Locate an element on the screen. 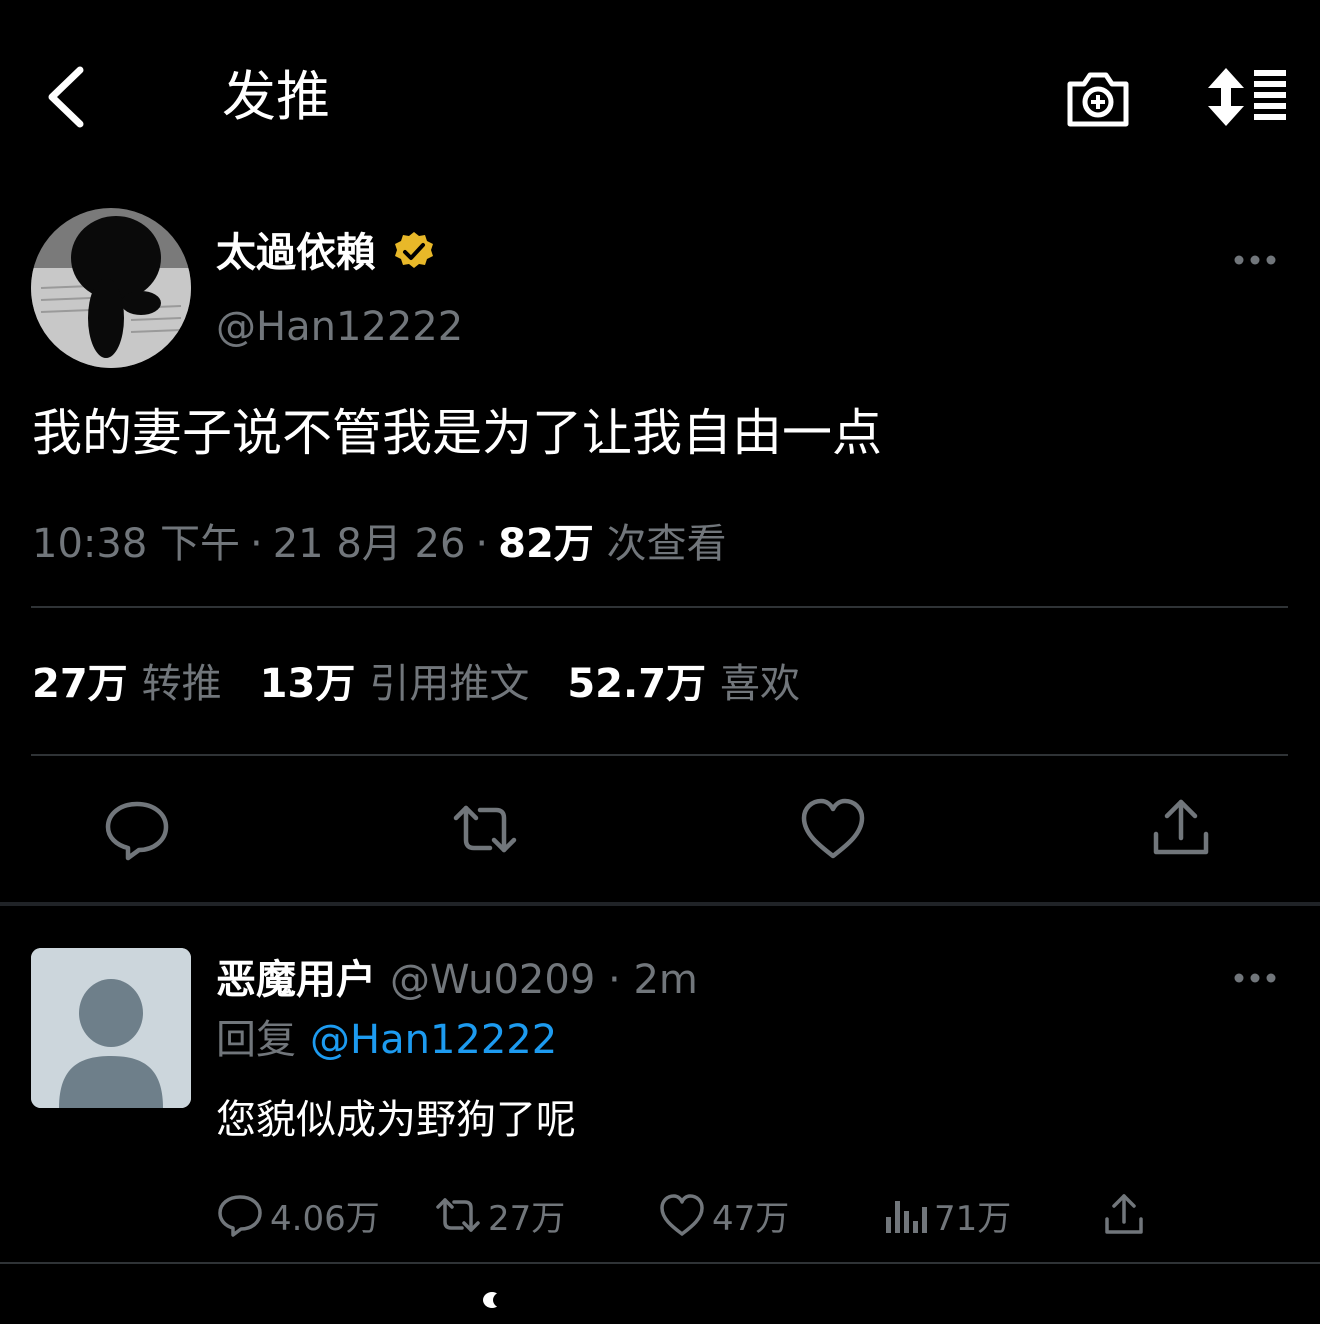 Image resolution: width=1320 pixels, height=1324 pixels. likes-stat: 52.7万 喜欢 is located at coordinates (702, 684).